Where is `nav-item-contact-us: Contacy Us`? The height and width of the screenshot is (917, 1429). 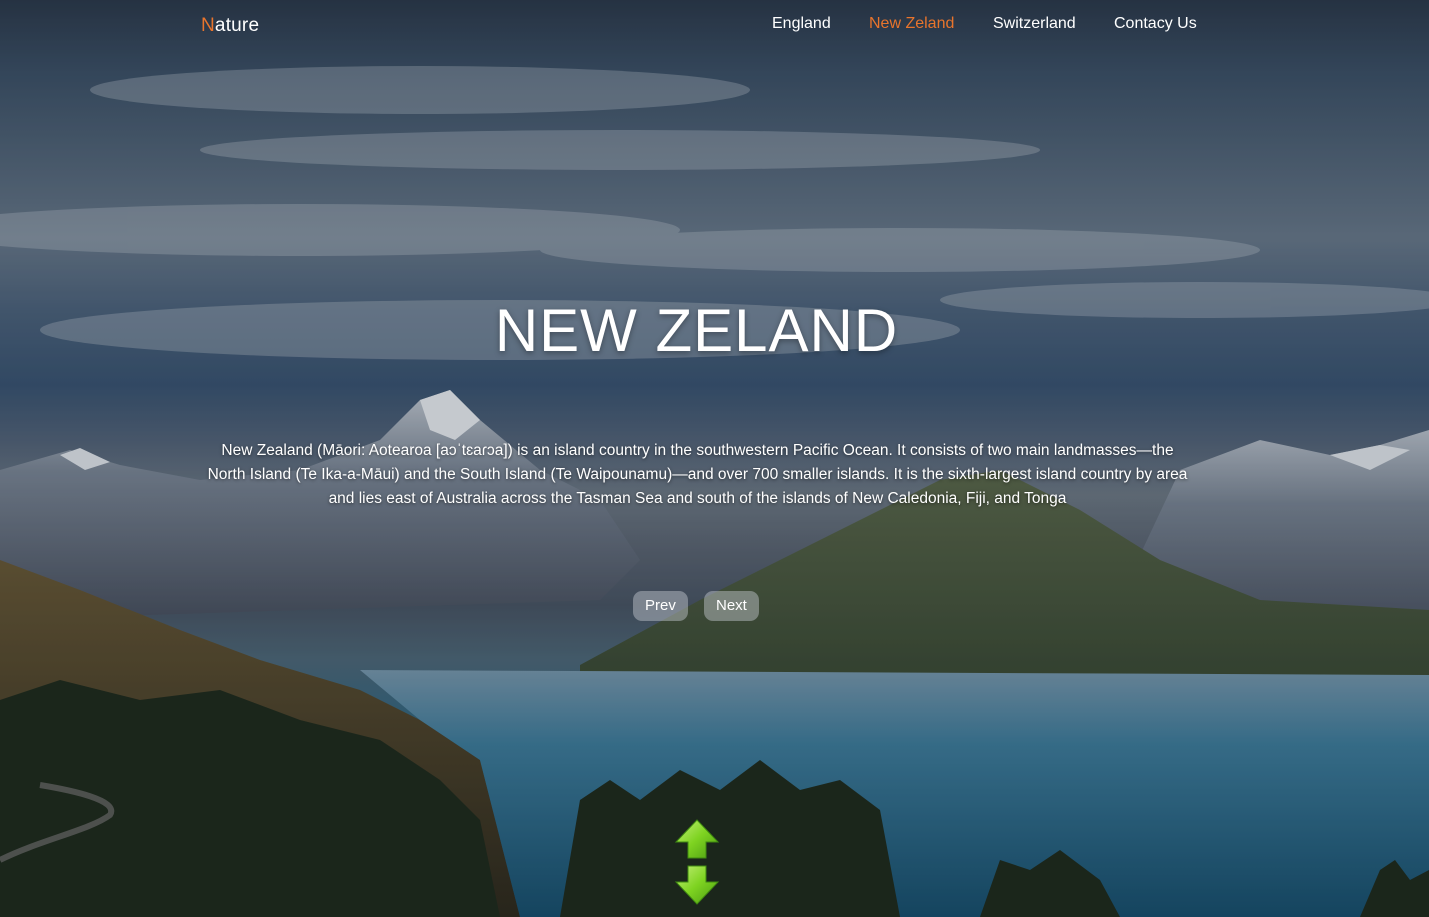
nav-item-contact-us: Contacy Us is located at coordinates (1155, 24).